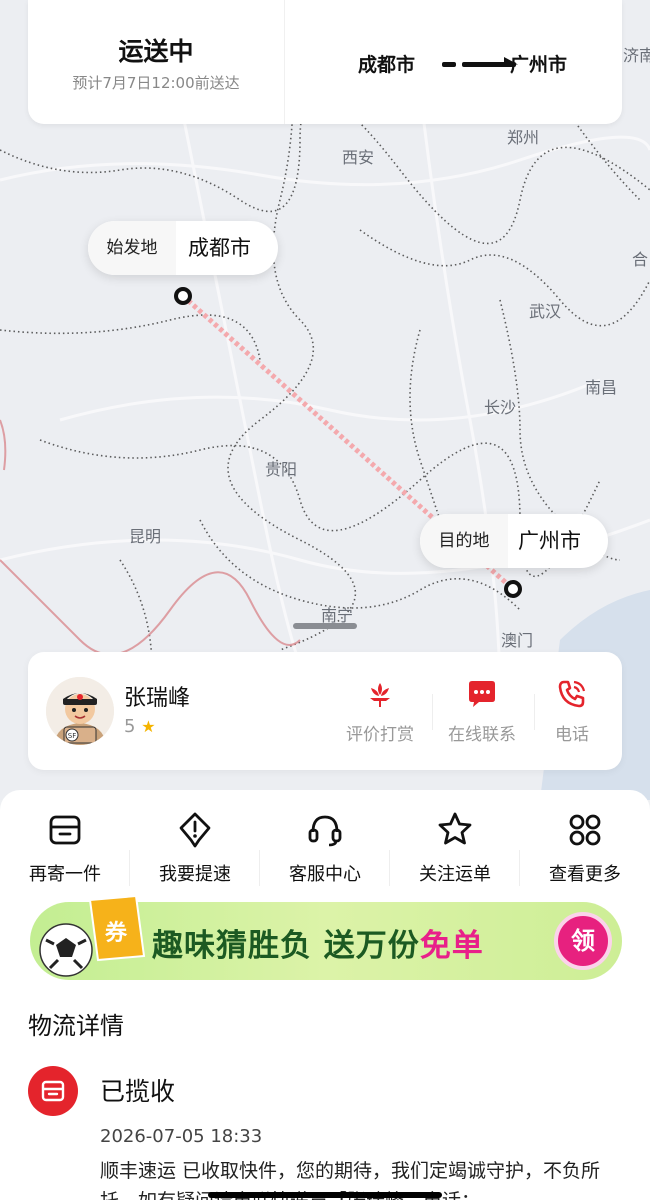  Describe the element at coordinates (281, 469) in the screenshot. I see `city-label-guiyang: 贵阳` at that location.